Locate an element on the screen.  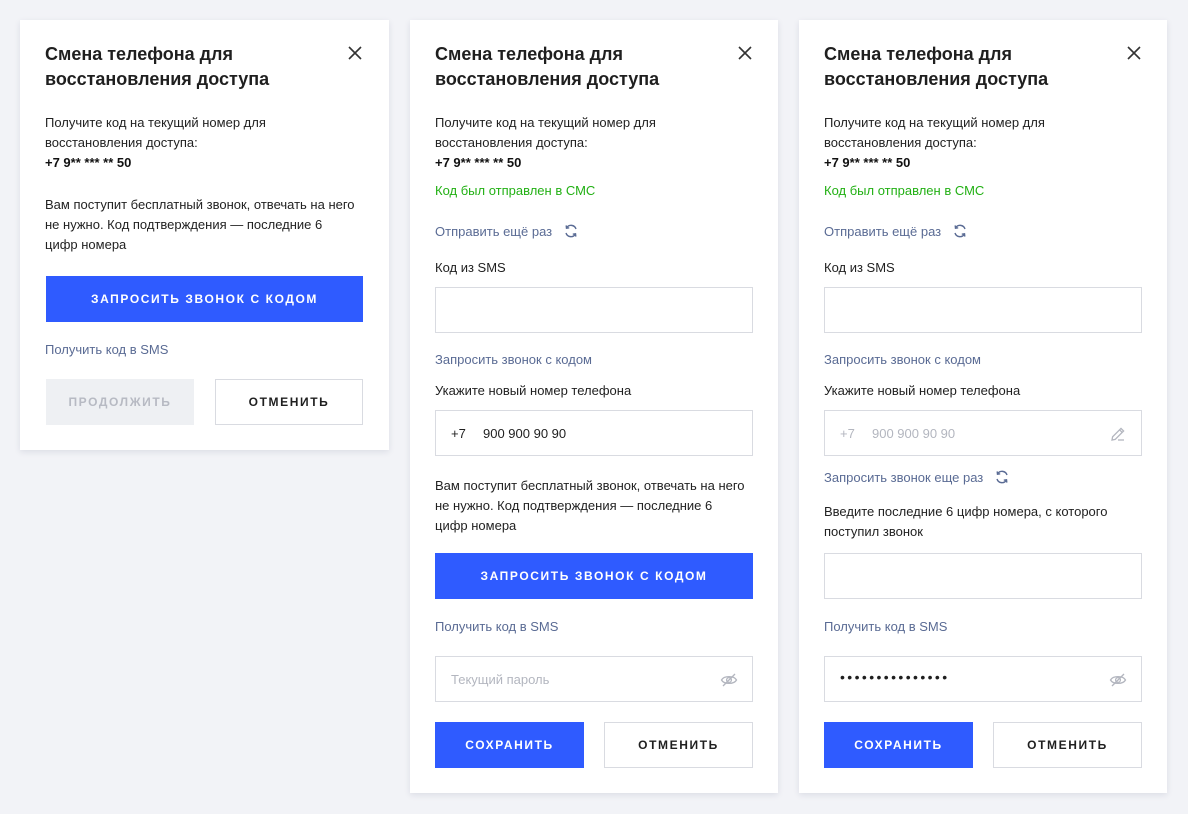
pencil-icon is located at coordinates (1118, 434).